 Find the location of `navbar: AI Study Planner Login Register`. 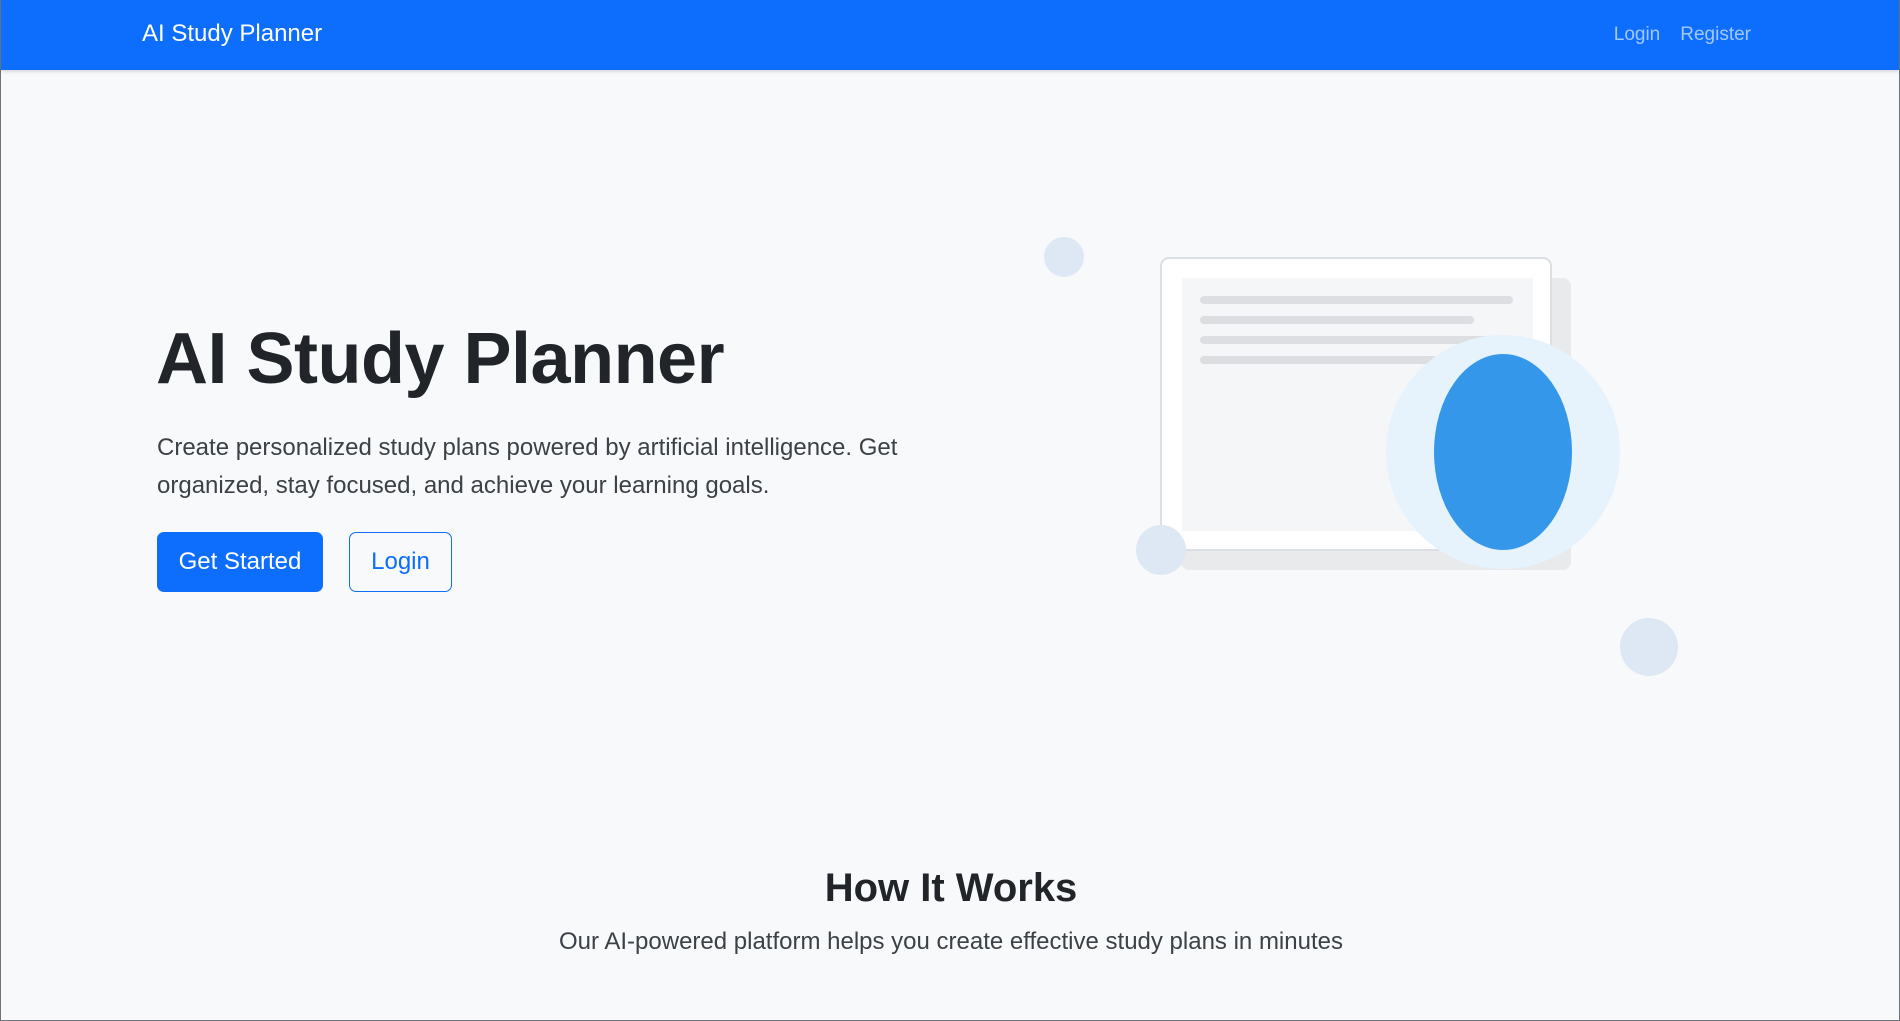

navbar: AI Study Planner Login Register is located at coordinates (950, 35).